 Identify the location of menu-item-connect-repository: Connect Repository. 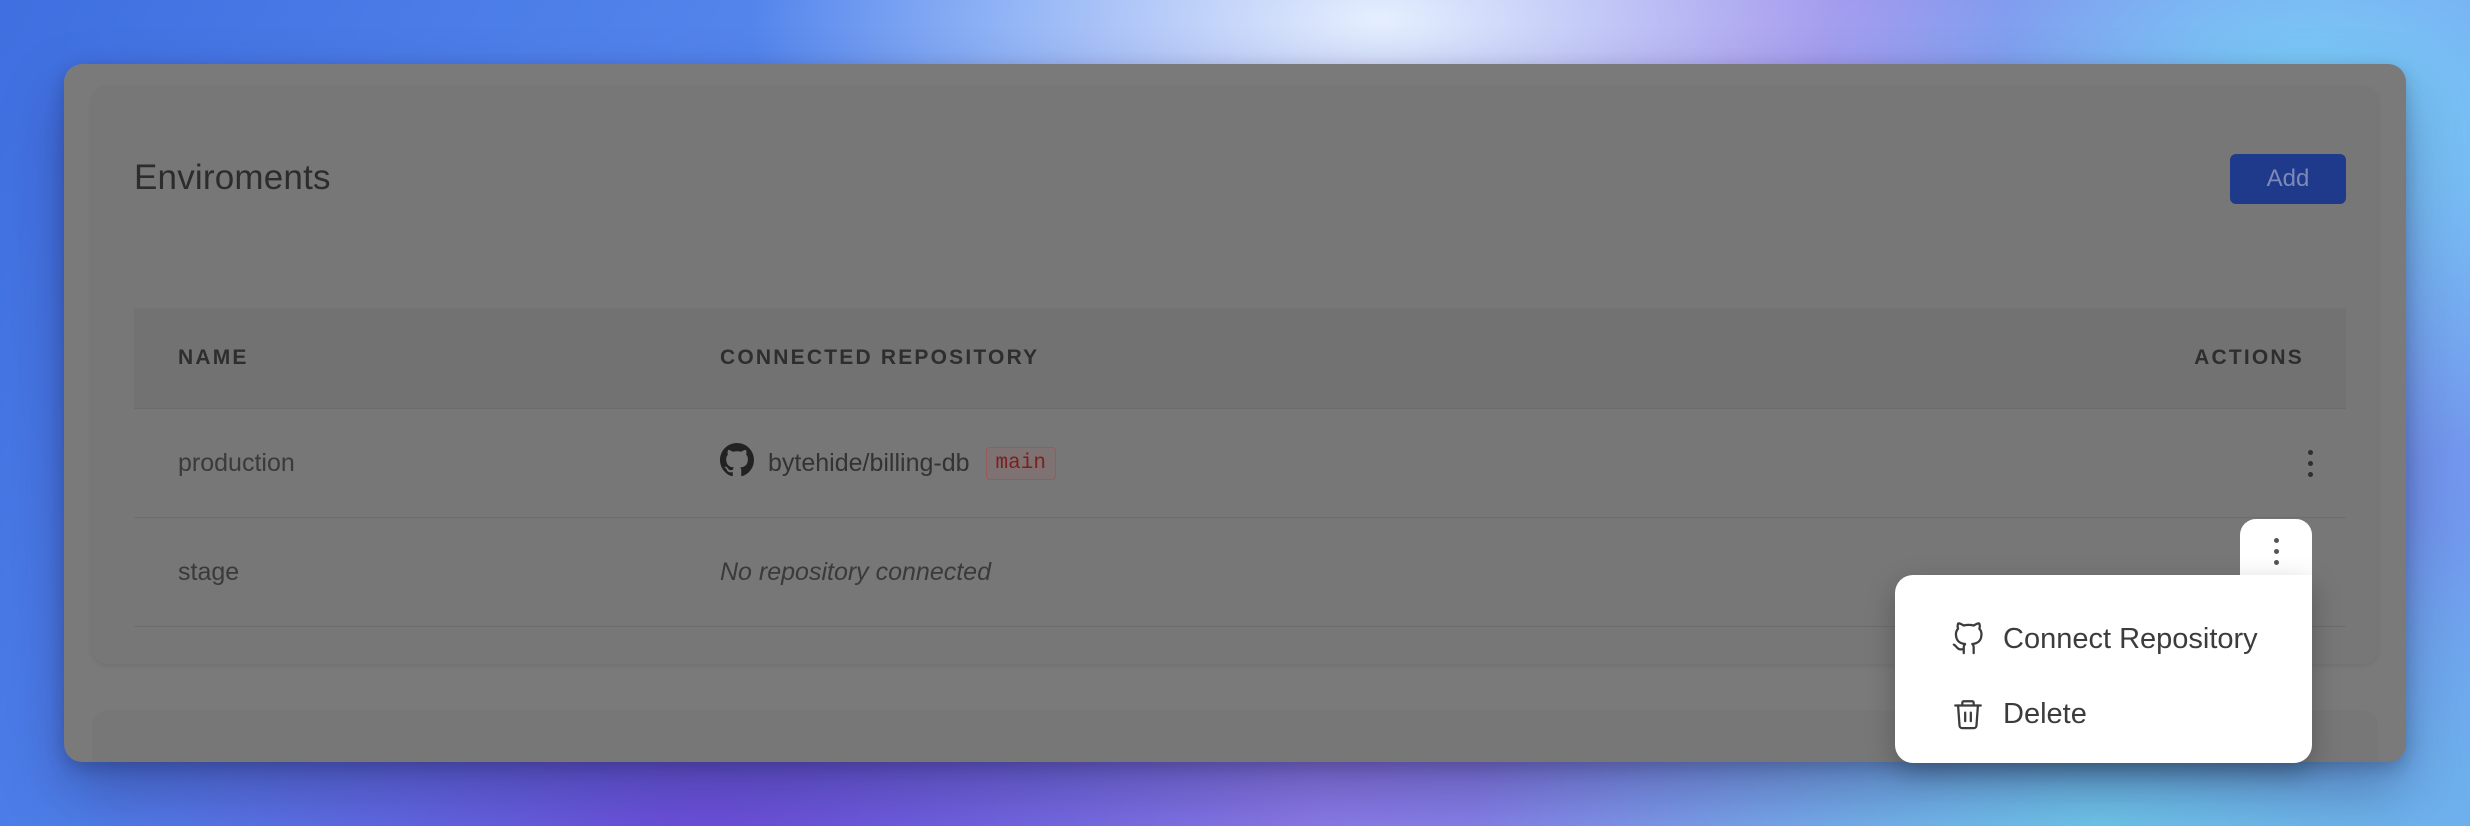
(2104, 639).